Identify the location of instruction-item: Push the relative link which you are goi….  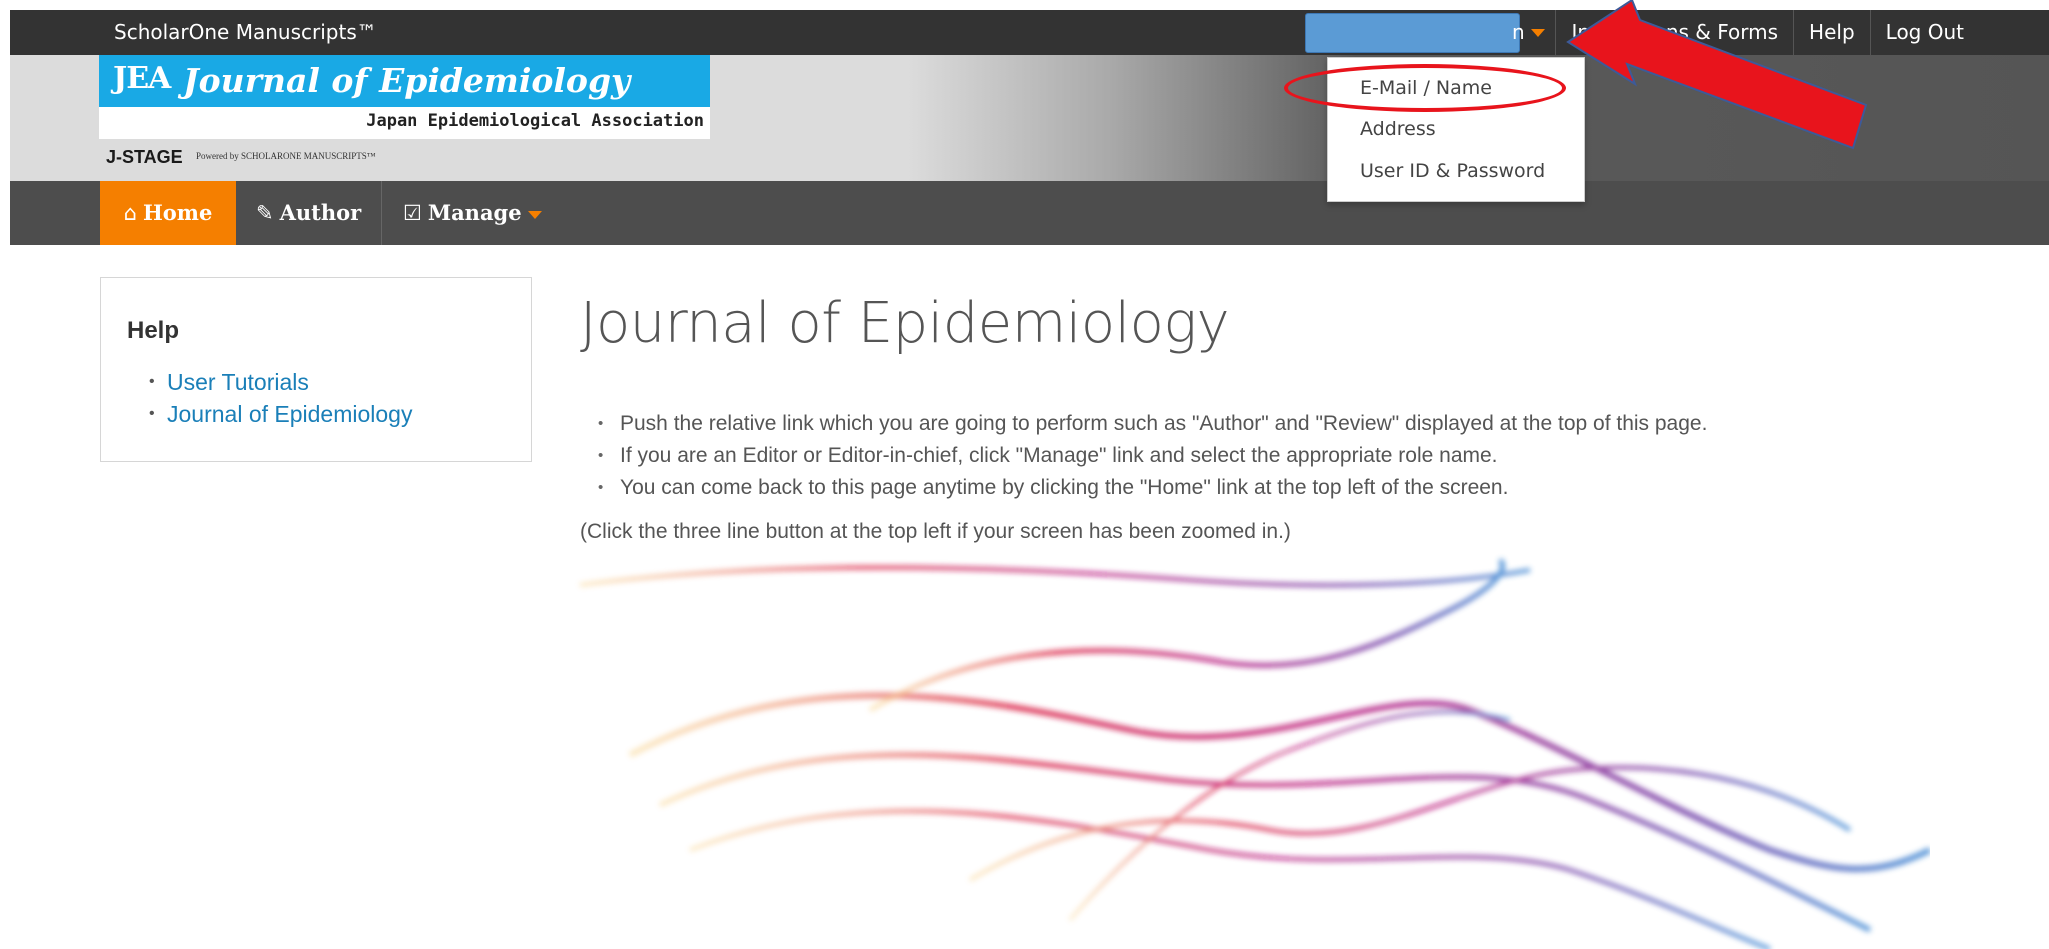
(1152, 424).